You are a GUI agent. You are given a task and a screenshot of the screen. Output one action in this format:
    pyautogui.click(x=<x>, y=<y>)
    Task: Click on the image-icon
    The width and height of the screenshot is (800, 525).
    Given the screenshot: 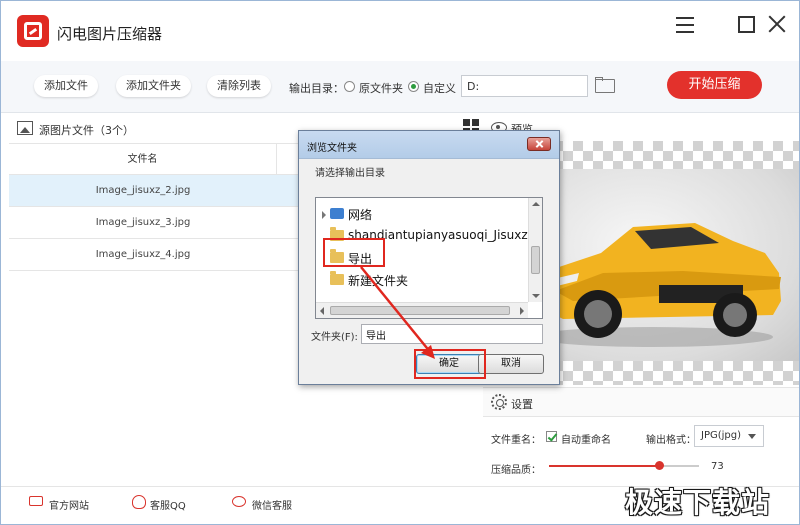 What is the action you would take?
    pyautogui.click(x=25, y=128)
    